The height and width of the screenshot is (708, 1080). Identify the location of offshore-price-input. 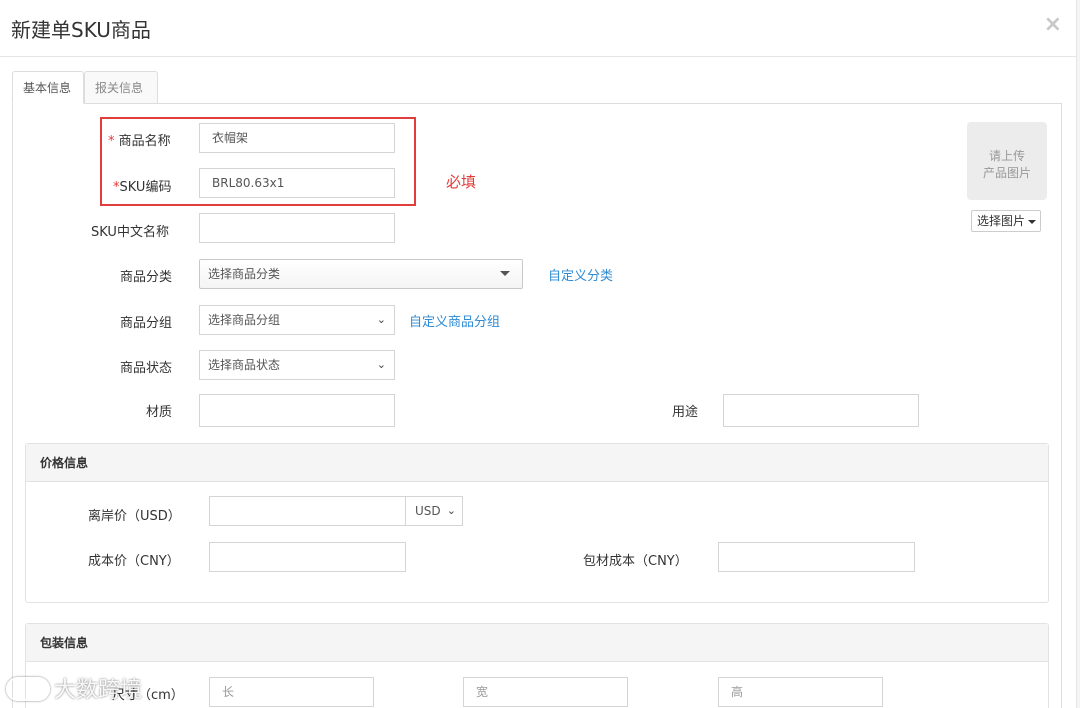
(307, 511).